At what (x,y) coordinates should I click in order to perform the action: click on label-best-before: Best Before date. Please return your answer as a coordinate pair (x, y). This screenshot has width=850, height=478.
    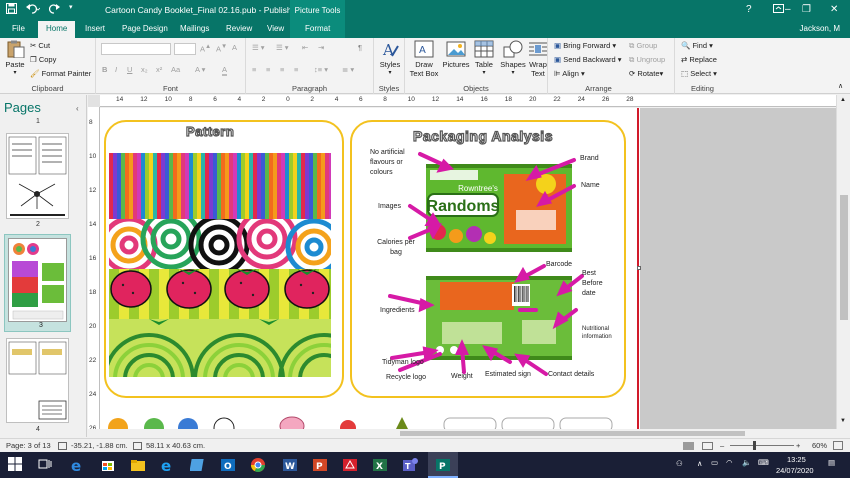
    Looking at the image, I should click on (595, 284).